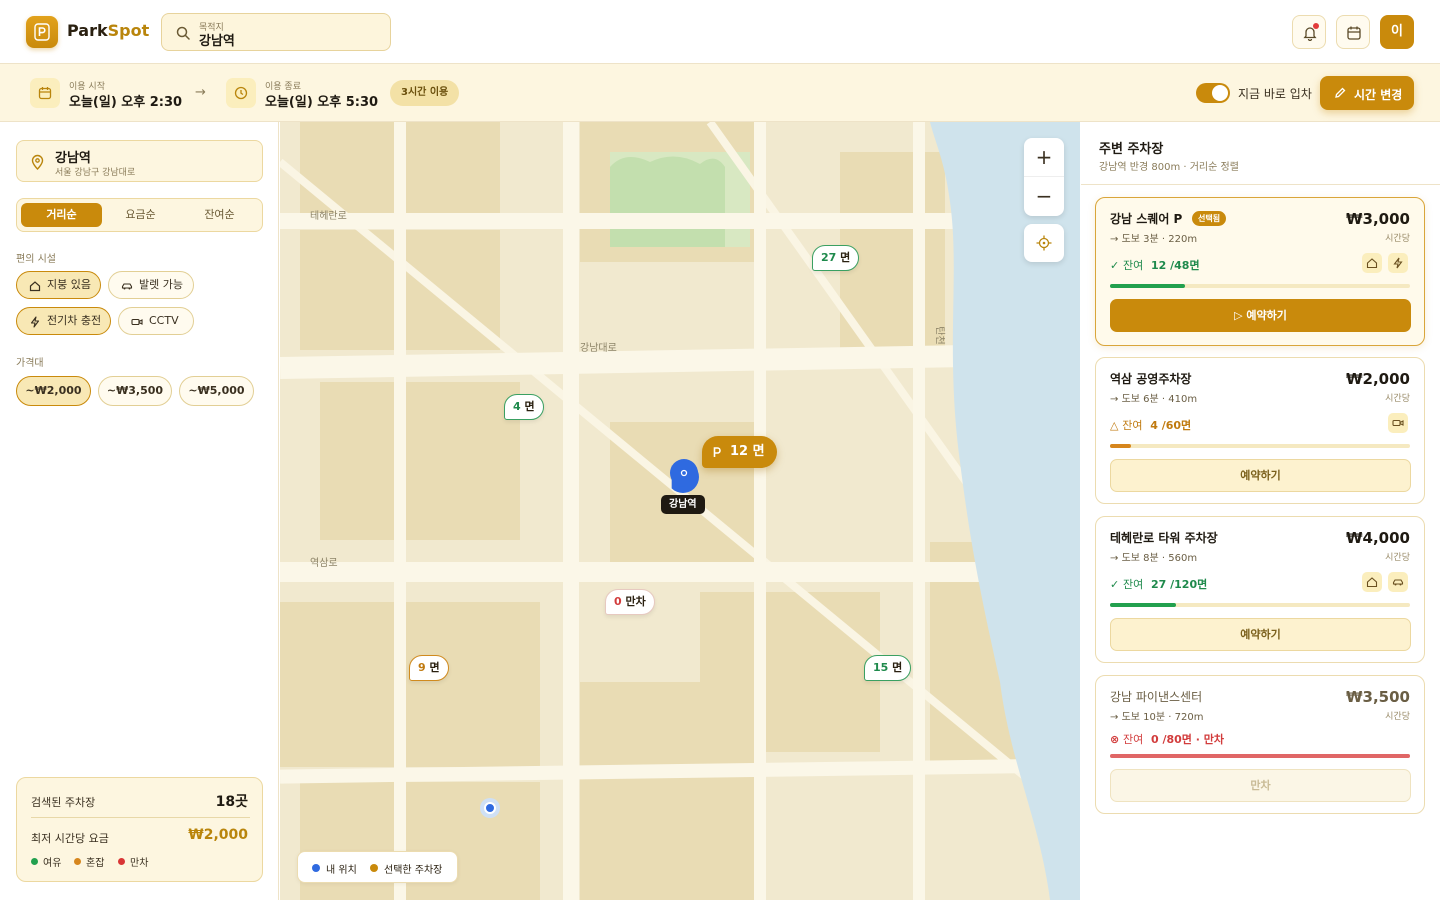 Image resolution: width=1440 pixels, height=900 pixels. Describe the element at coordinates (321, 100) in the screenshot. I see `end-time-value: 오늘(일) 오후 5:30` at that location.